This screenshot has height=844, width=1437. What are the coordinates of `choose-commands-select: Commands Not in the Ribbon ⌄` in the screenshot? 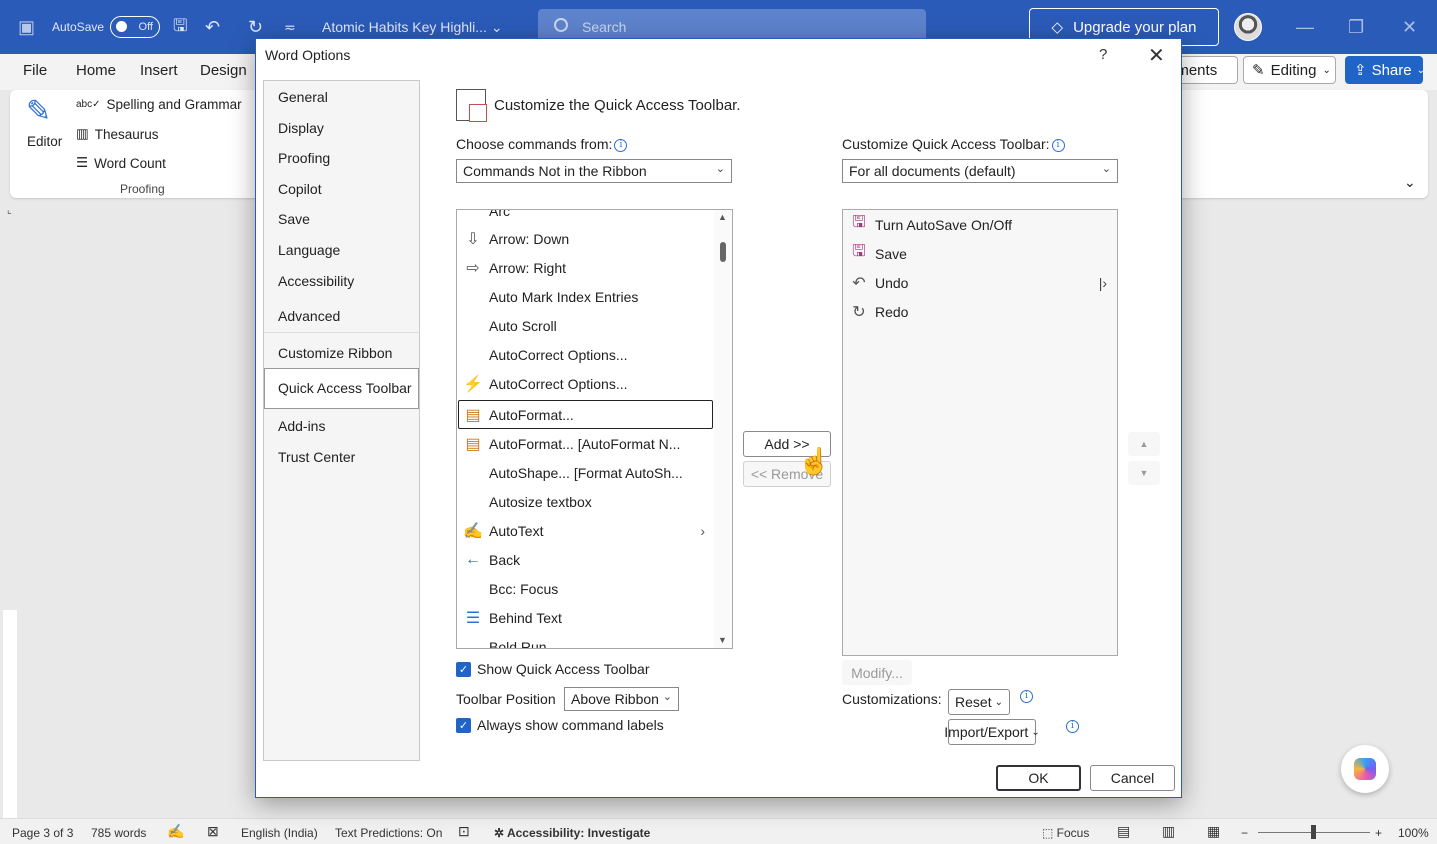 It's located at (594, 171).